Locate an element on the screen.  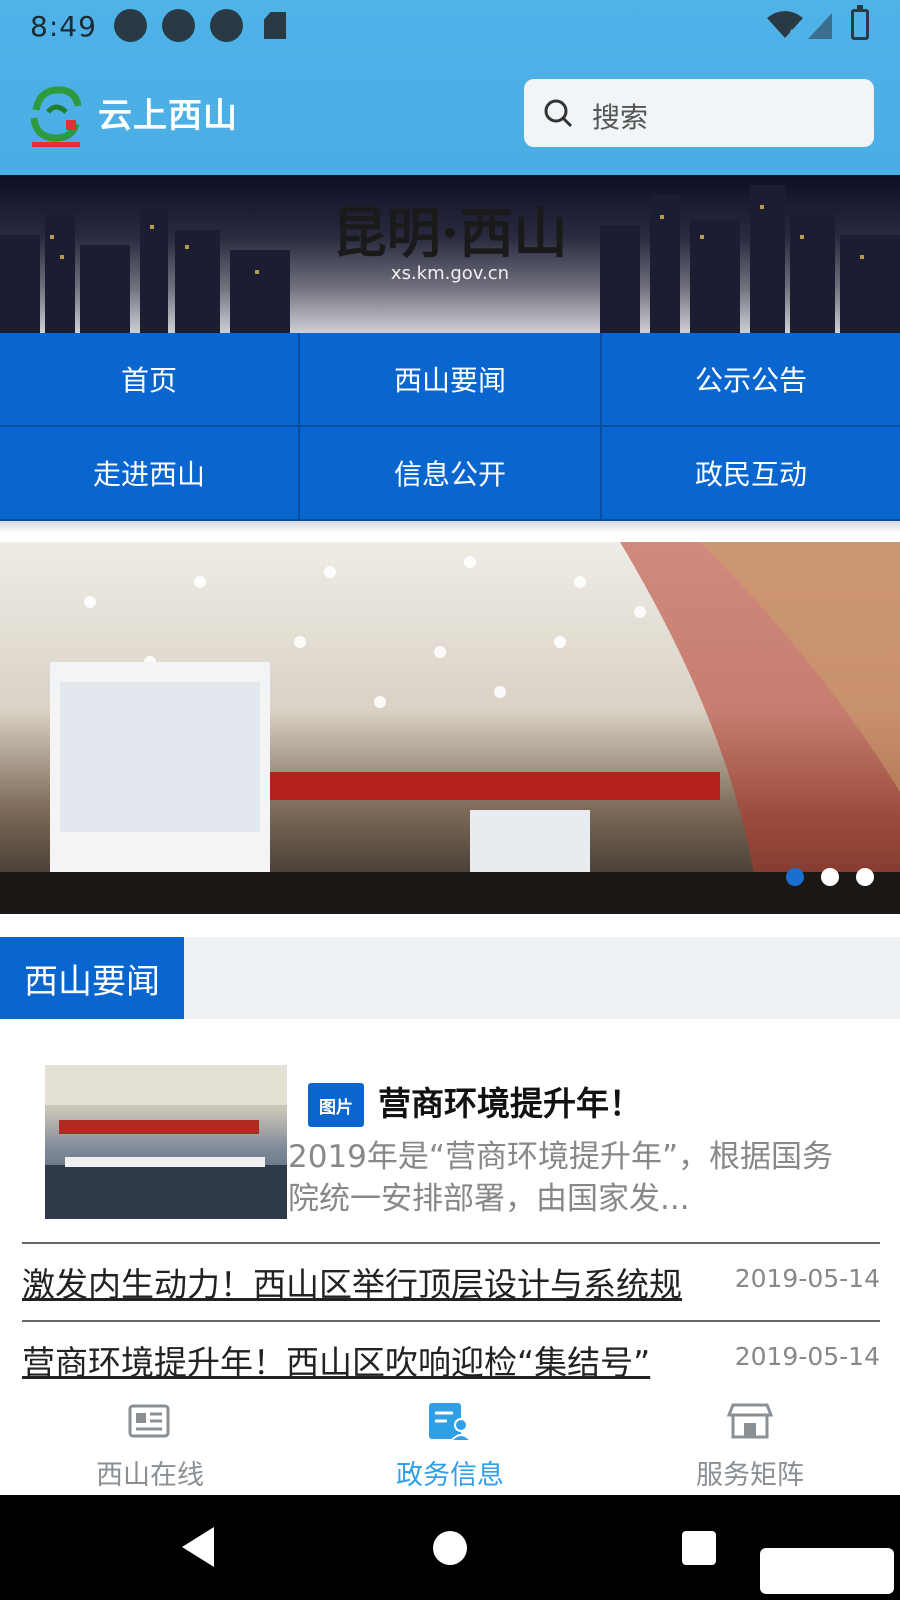
wifi-icon is located at coordinates (785, 25).